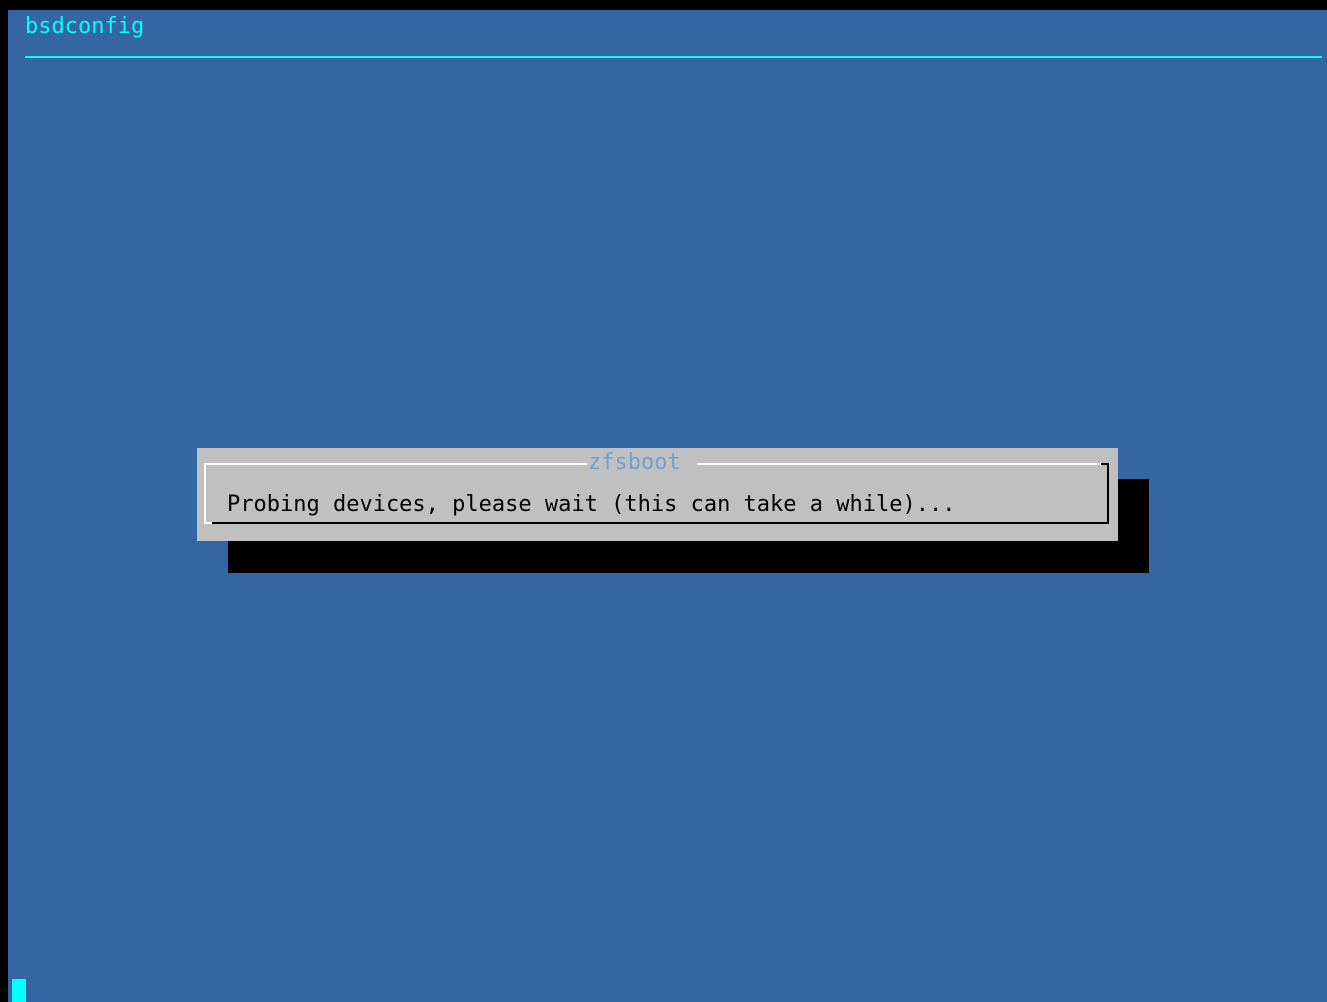 This screenshot has width=1327, height=1002. What do you see at coordinates (1108, 493) in the screenshot?
I see `frame-right-edge` at bounding box center [1108, 493].